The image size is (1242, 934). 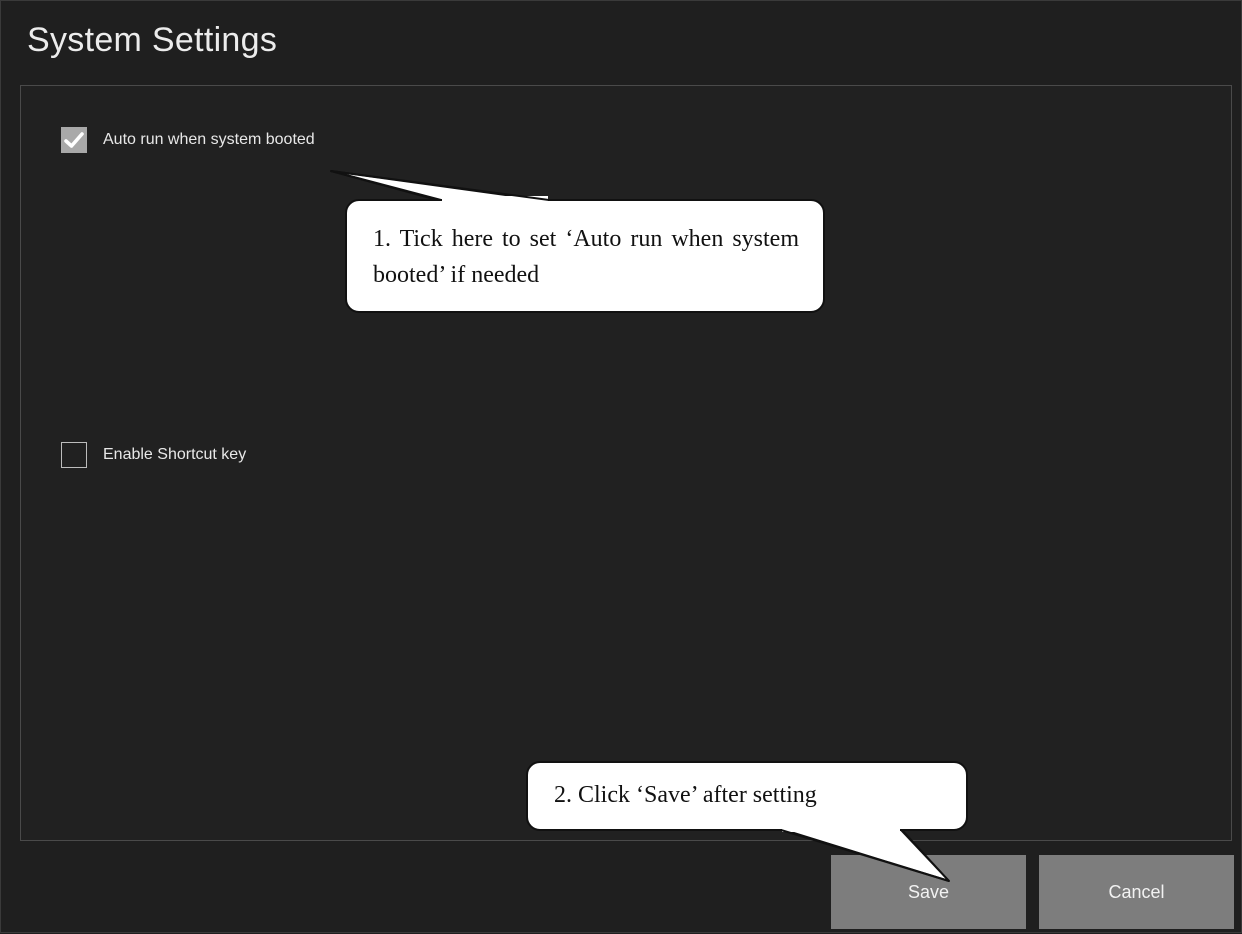 I want to click on auto-run-checkbox, so click(x=74, y=140).